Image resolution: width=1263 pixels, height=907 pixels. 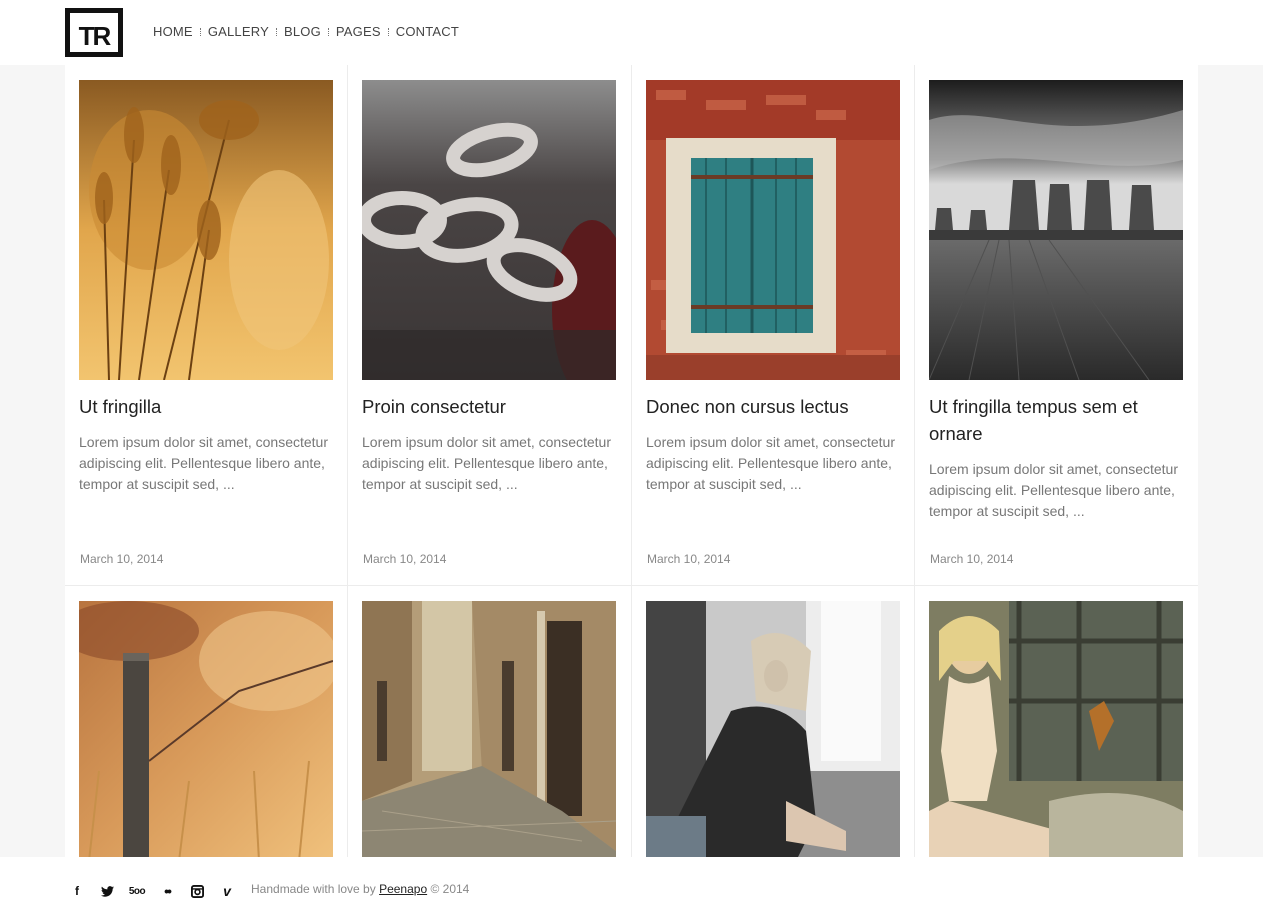 I want to click on social-links: f 5oo •• v, so click(x=152, y=891).